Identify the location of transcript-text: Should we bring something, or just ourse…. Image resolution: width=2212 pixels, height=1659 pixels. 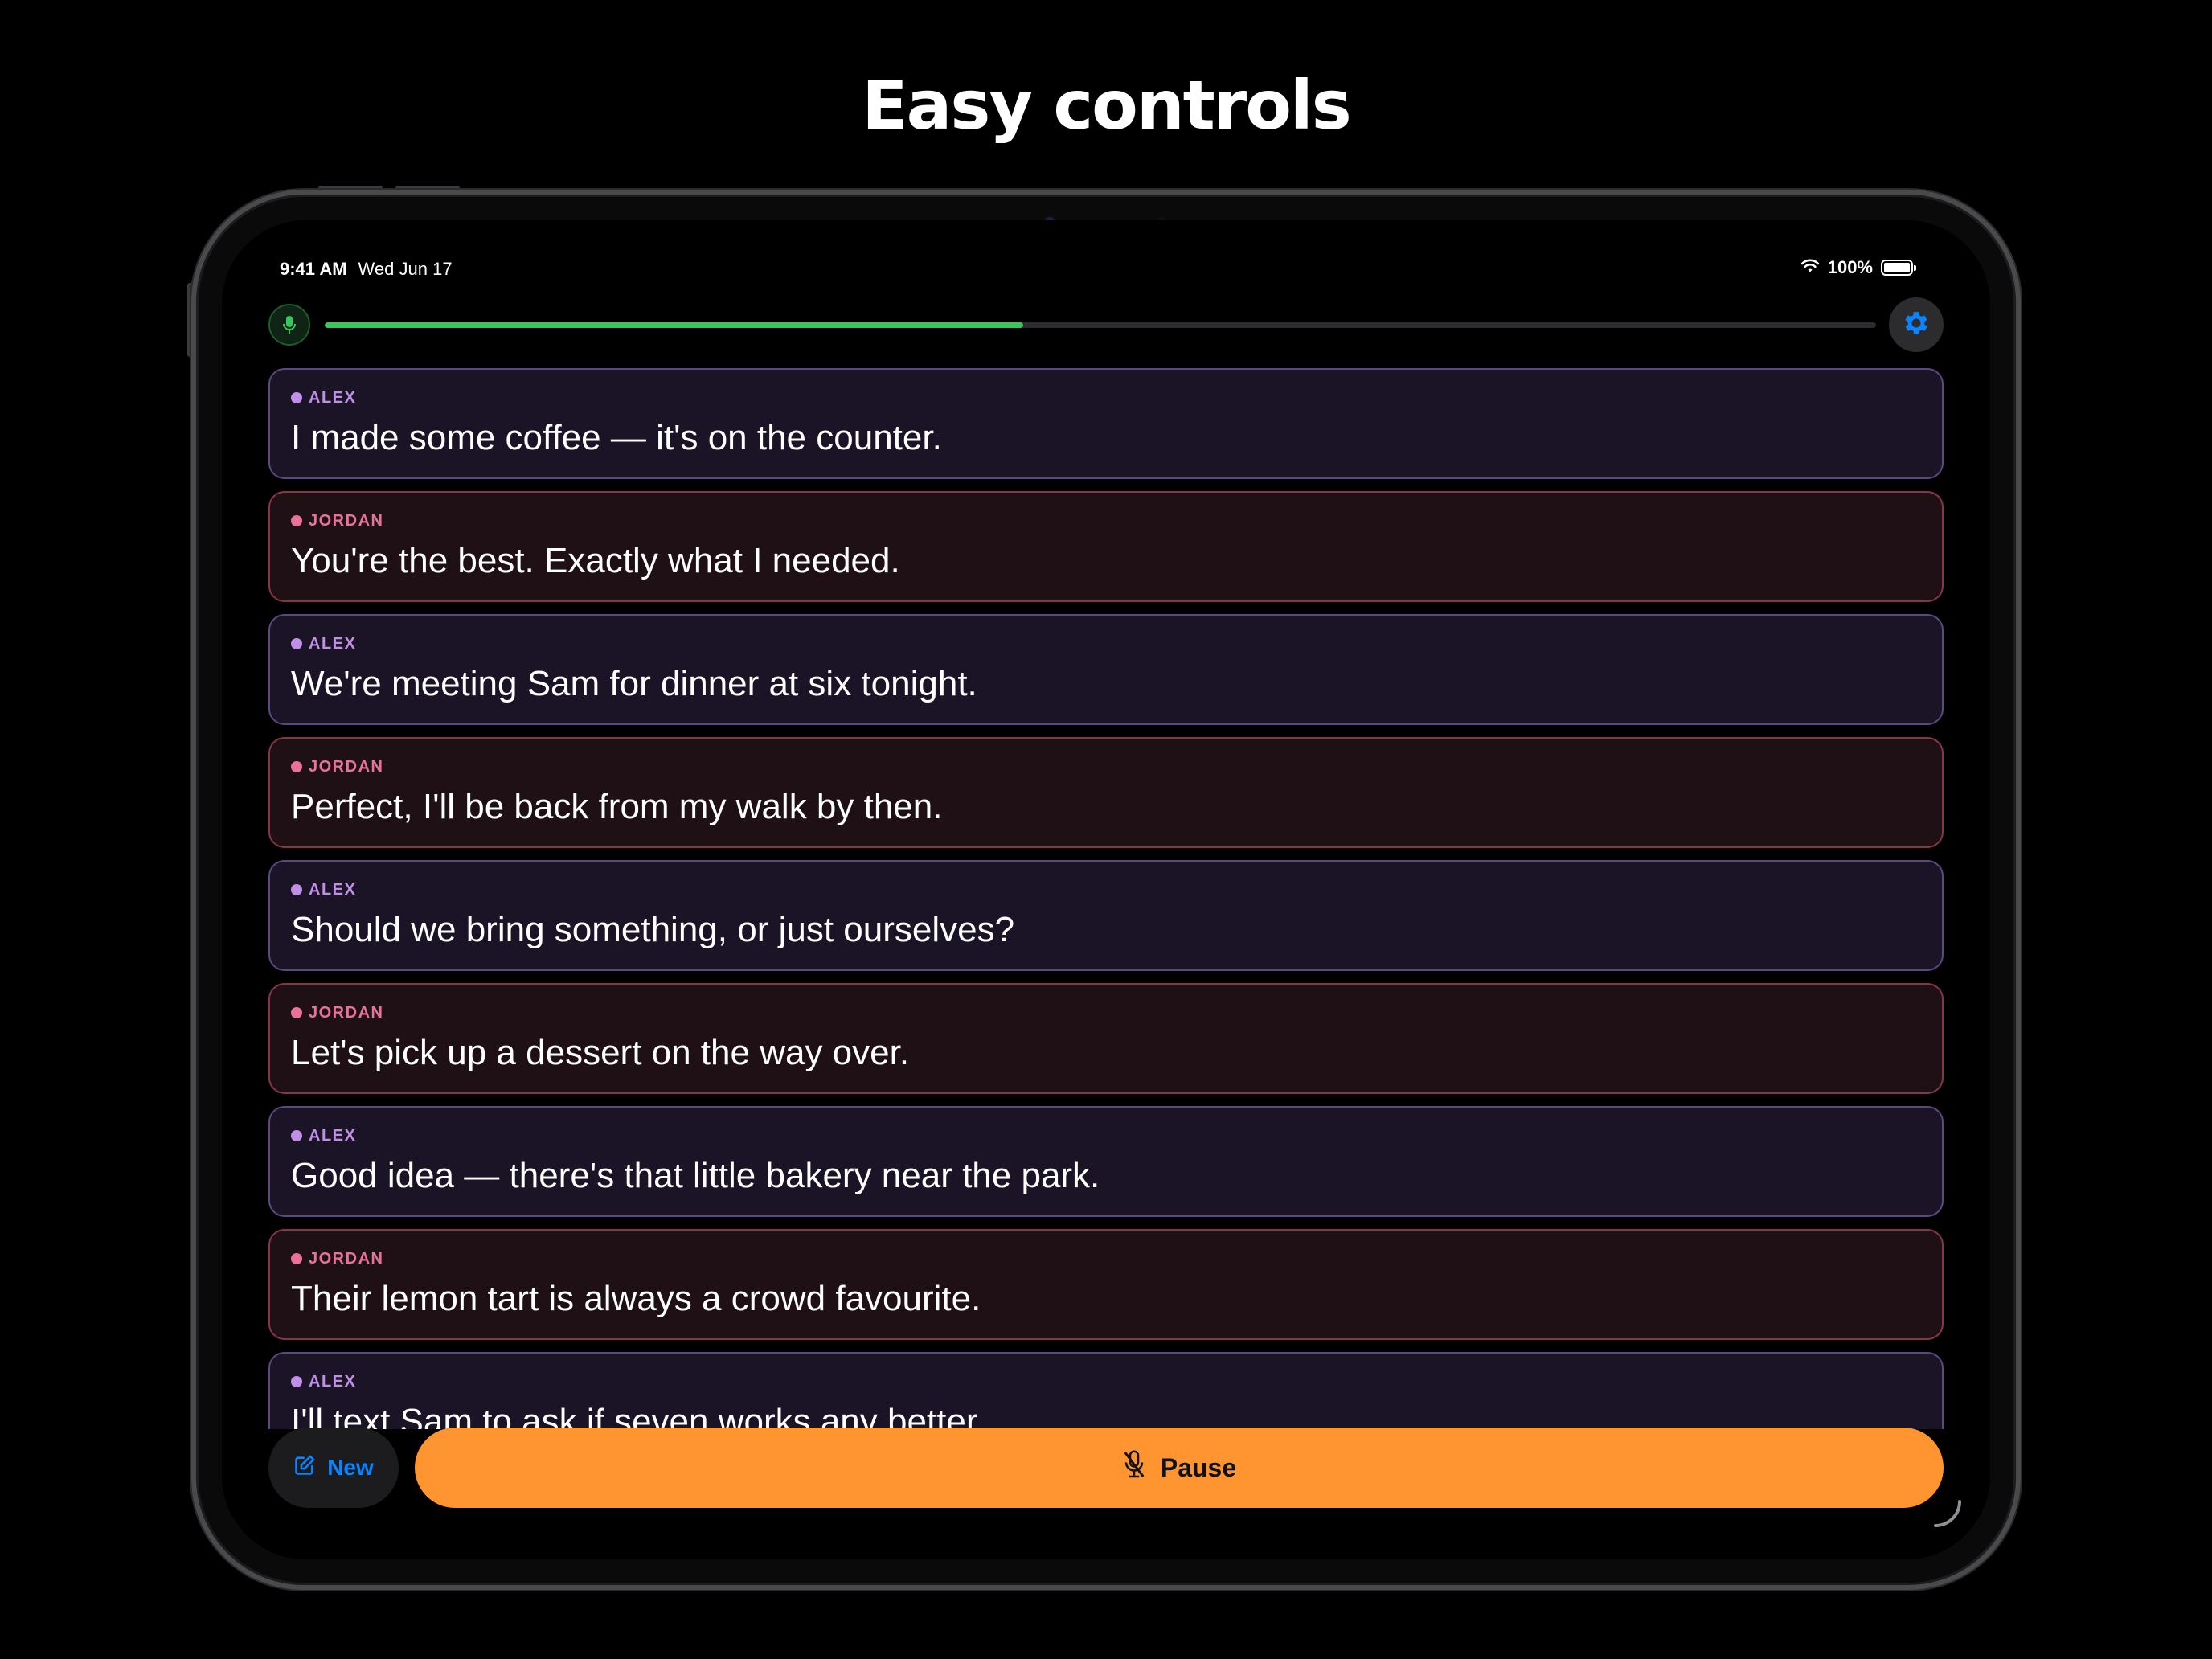
(653, 929).